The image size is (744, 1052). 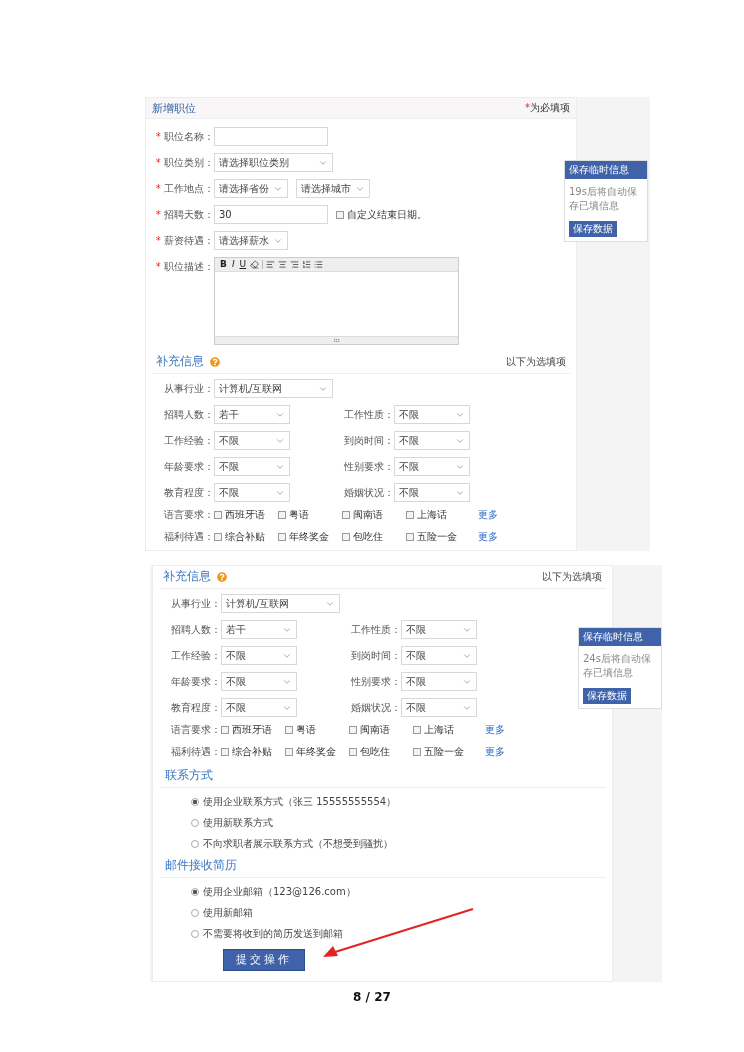 I want to click on checkbox-label: 年终奖金, so click(x=309, y=536).